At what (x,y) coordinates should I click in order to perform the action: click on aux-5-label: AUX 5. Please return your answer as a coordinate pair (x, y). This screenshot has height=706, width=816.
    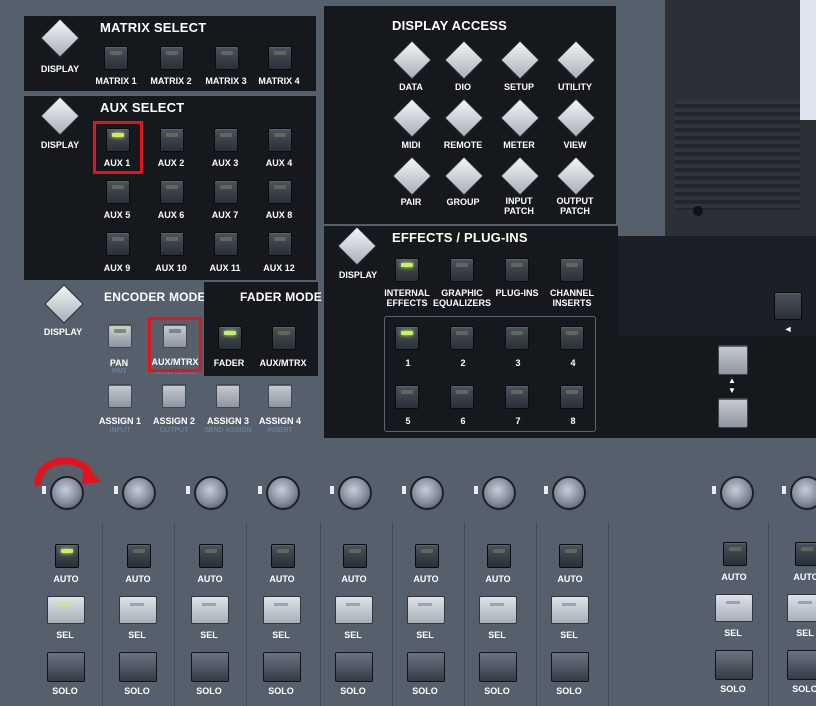
    Looking at the image, I should click on (117, 215).